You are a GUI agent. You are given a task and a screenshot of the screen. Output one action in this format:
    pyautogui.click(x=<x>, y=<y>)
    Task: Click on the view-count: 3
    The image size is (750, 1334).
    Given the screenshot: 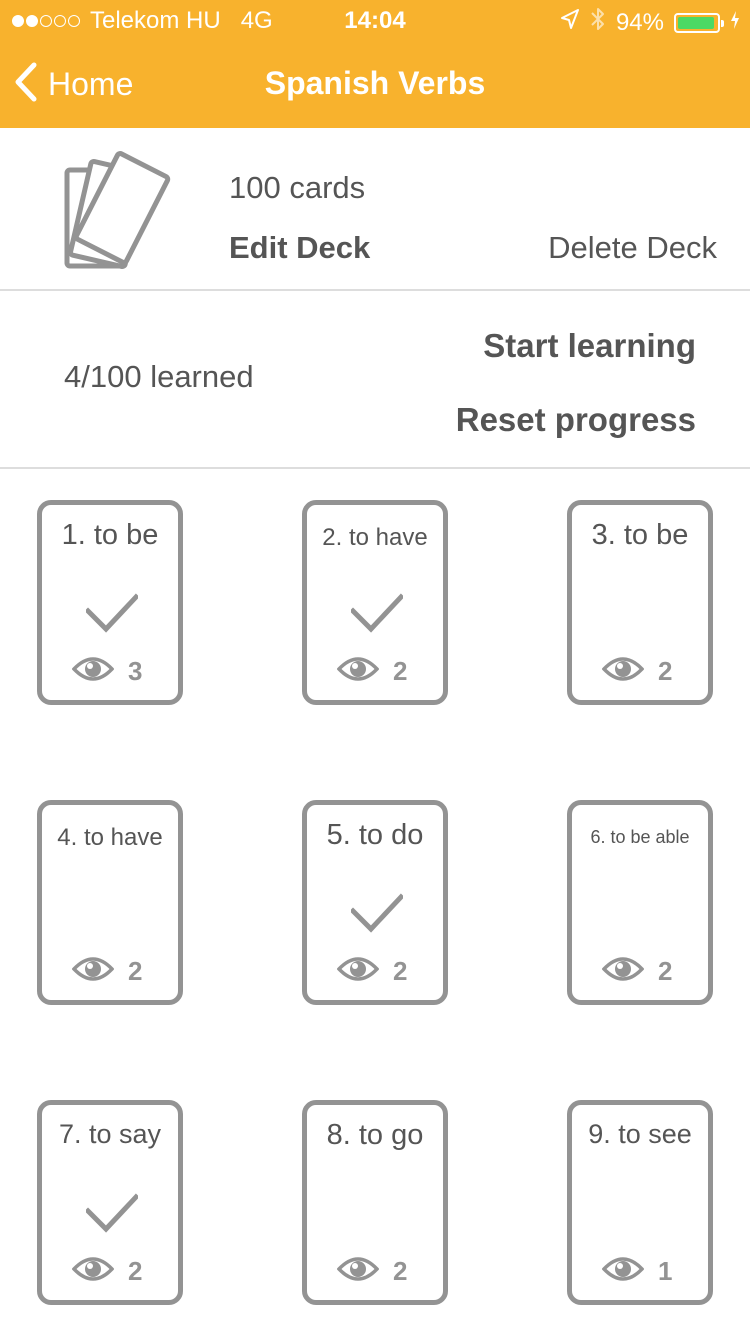 What is the action you would take?
    pyautogui.click(x=107, y=671)
    